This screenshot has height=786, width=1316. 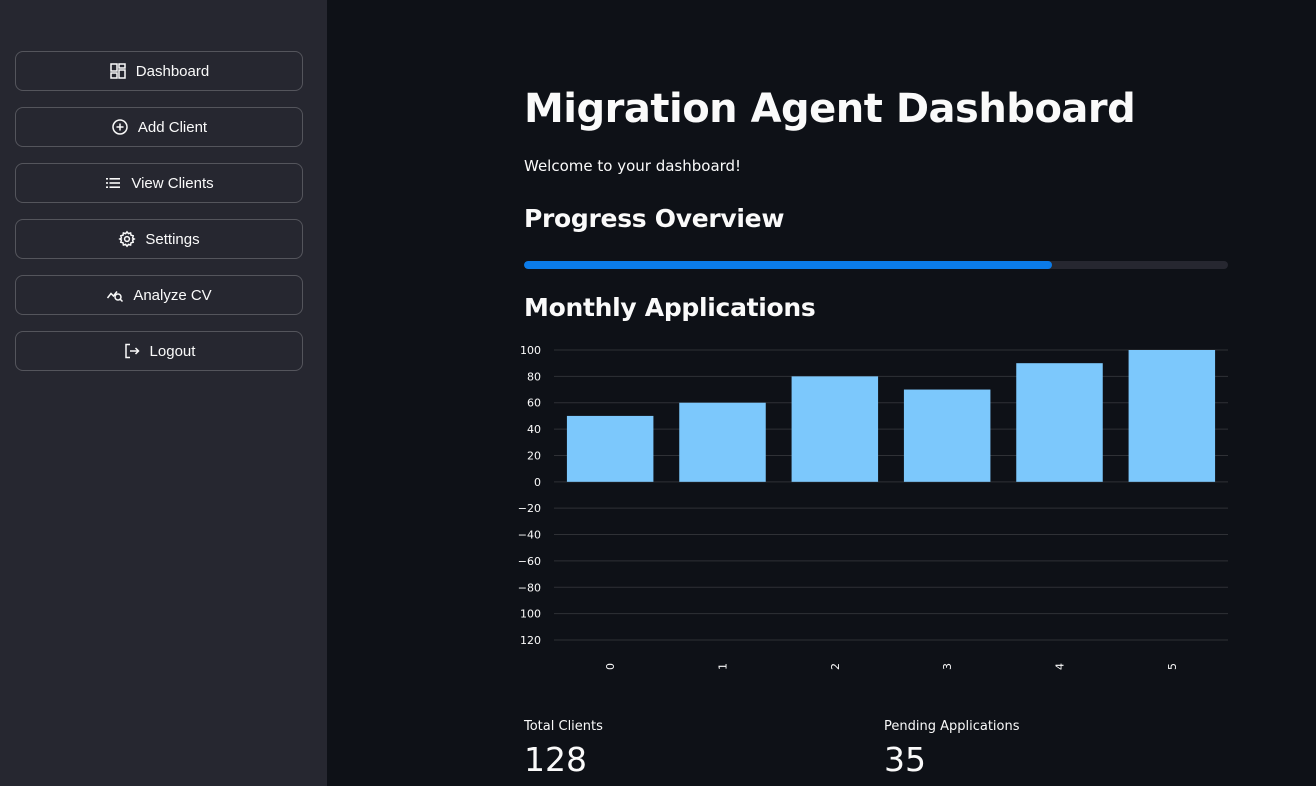 I want to click on settings-button: Settings, so click(x=159, y=239).